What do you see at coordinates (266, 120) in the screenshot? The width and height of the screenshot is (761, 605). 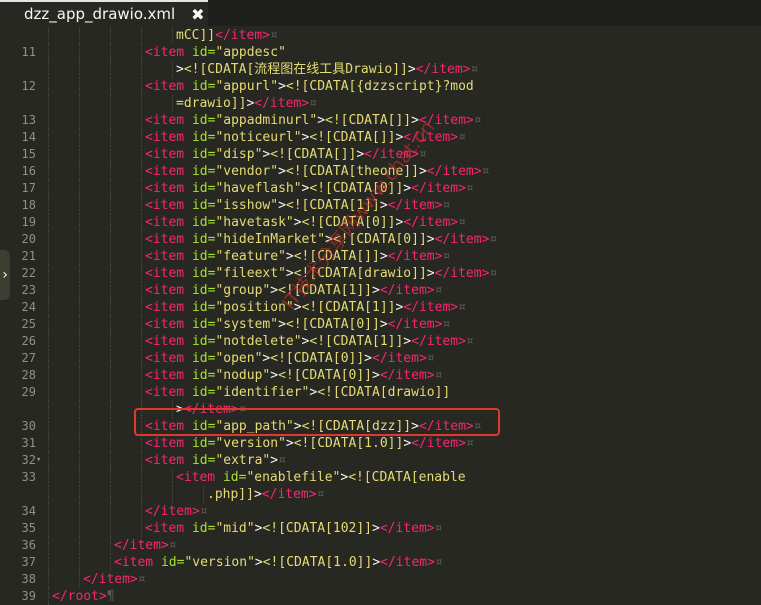 I see `token-str: "appadminurl"` at bounding box center [266, 120].